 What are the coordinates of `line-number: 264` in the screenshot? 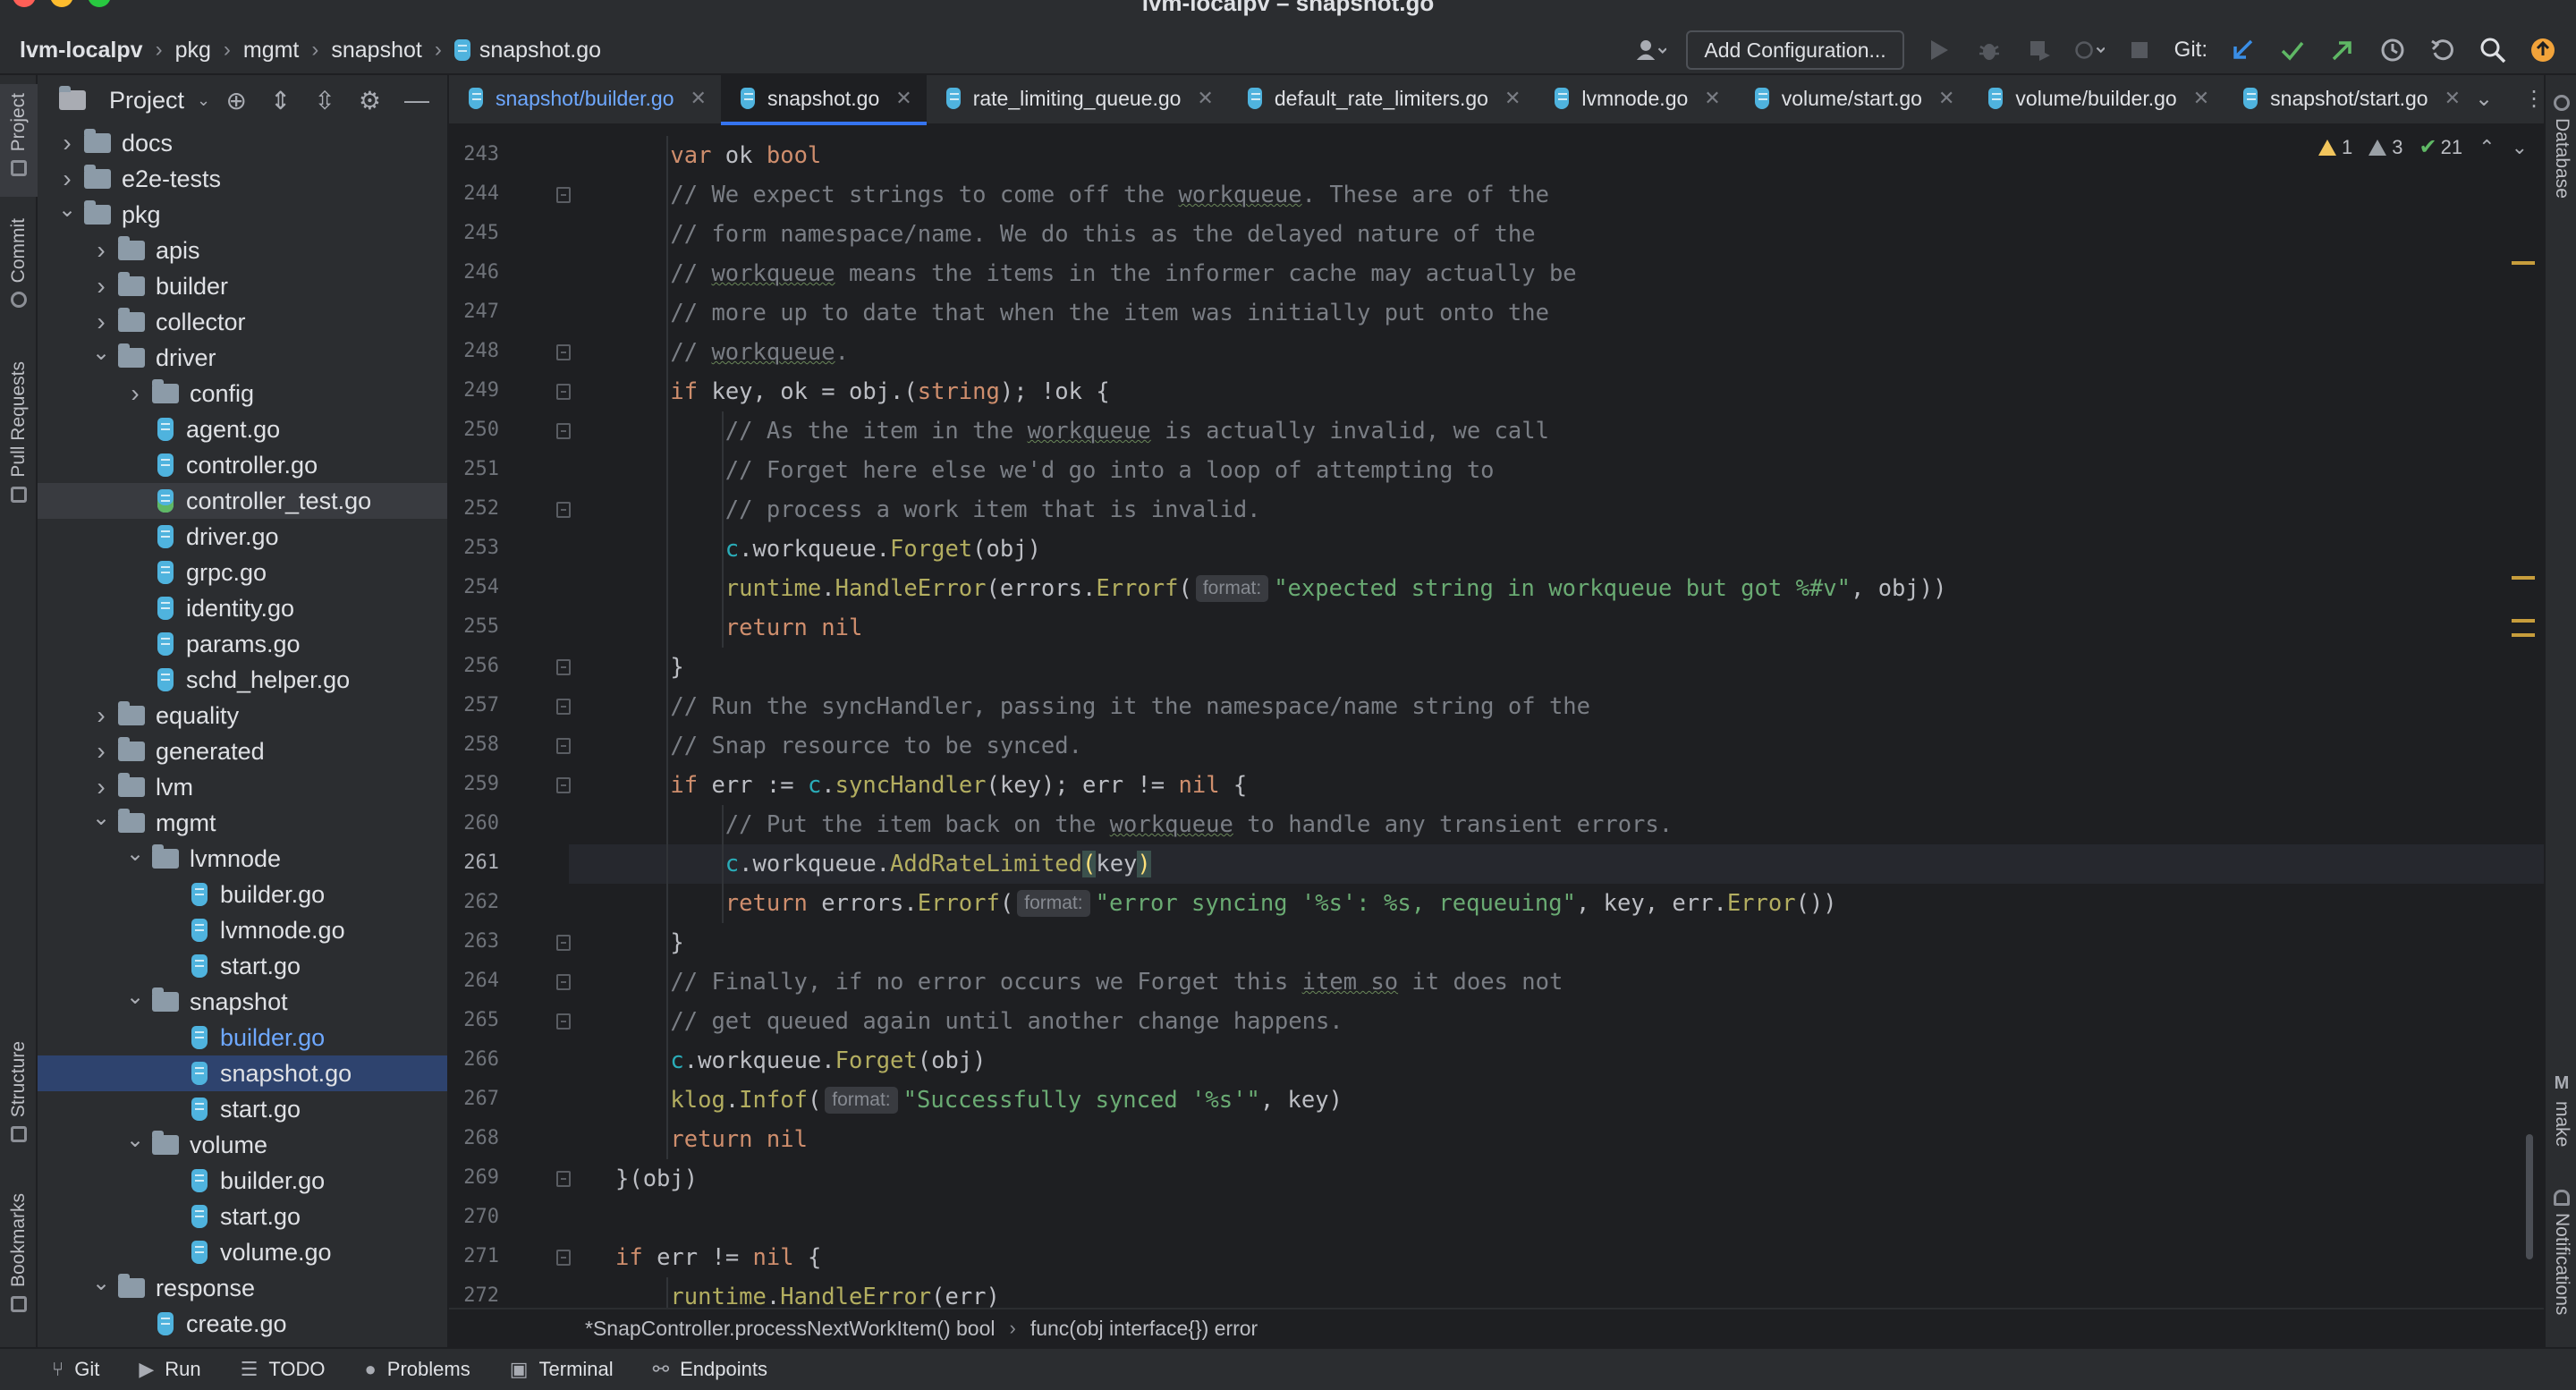 It's located at (474, 981).